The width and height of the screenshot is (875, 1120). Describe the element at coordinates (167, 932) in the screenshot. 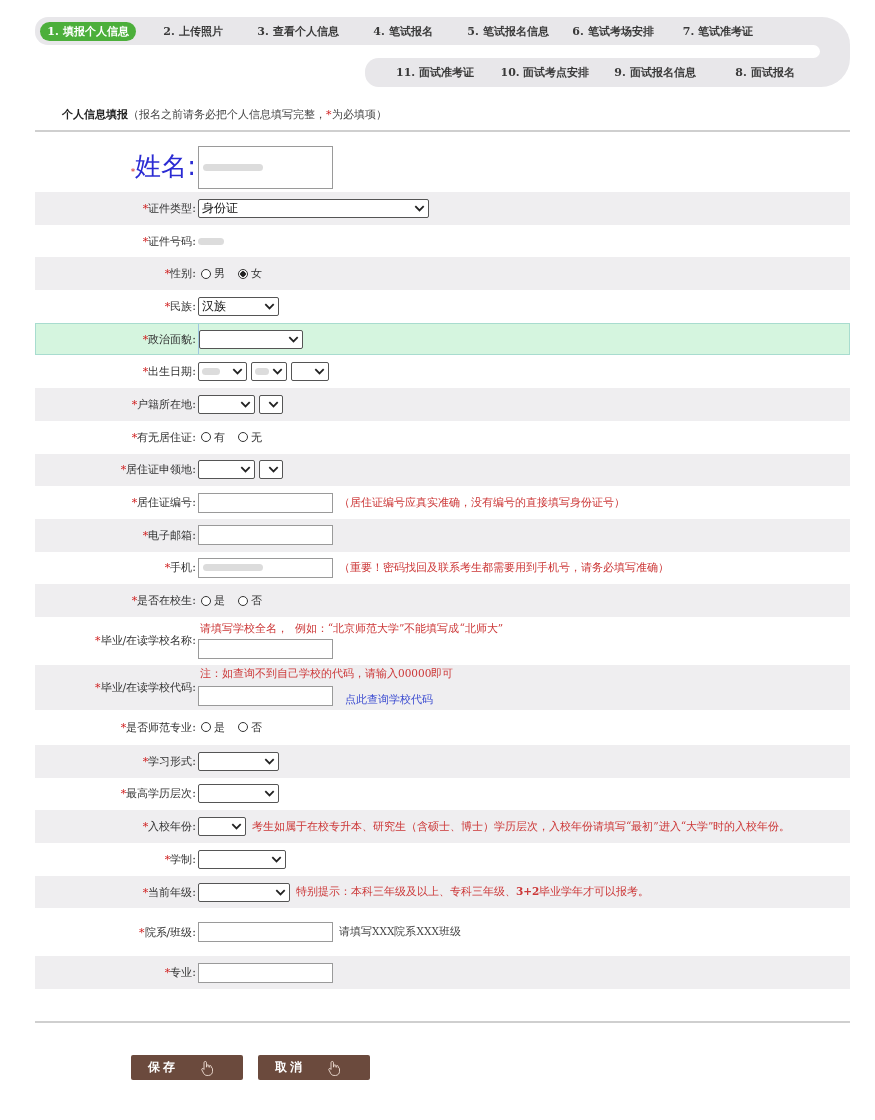

I see `field-label: *院系/班级:` at that location.